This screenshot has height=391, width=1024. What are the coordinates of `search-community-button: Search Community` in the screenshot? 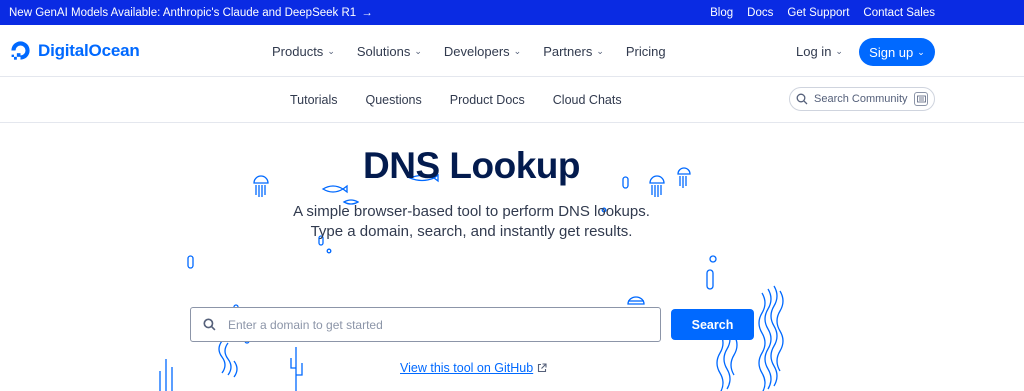 It's located at (862, 99).